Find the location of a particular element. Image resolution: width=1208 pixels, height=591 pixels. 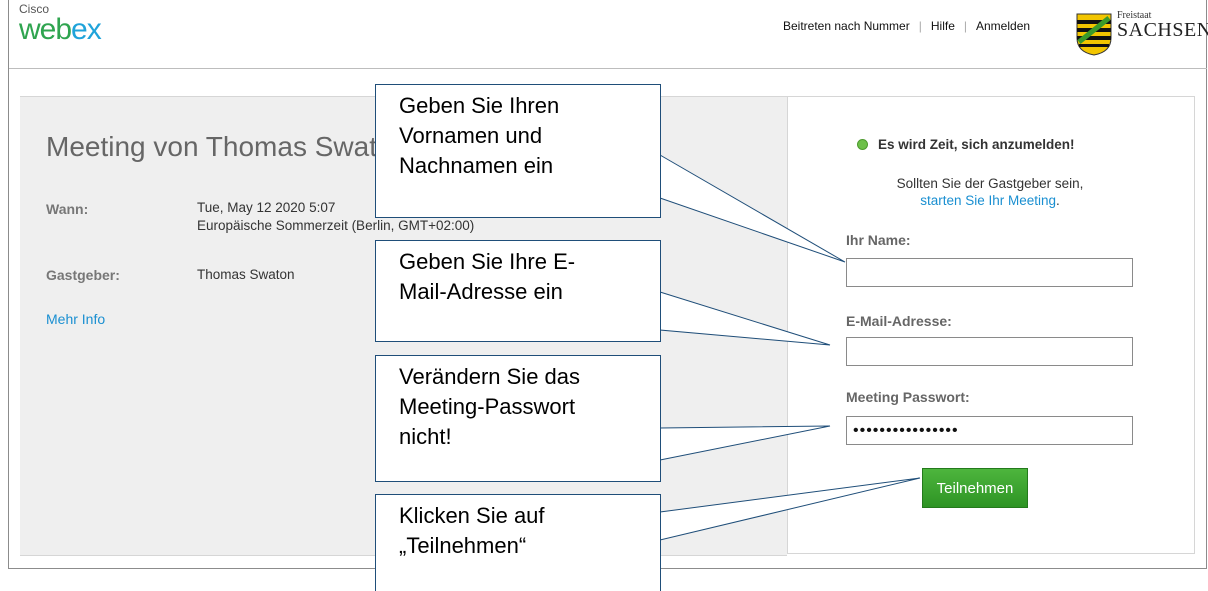

callout-email-line: Mail-Adresse ein is located at coordinates (481, 291).